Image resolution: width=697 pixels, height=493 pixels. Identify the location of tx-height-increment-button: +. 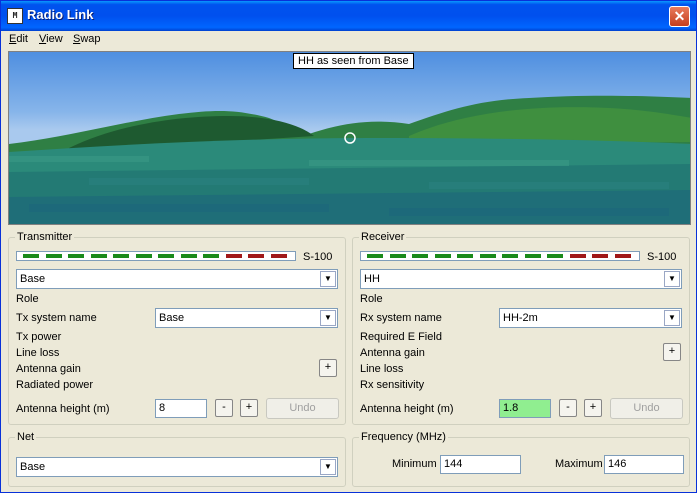
(249, 408).